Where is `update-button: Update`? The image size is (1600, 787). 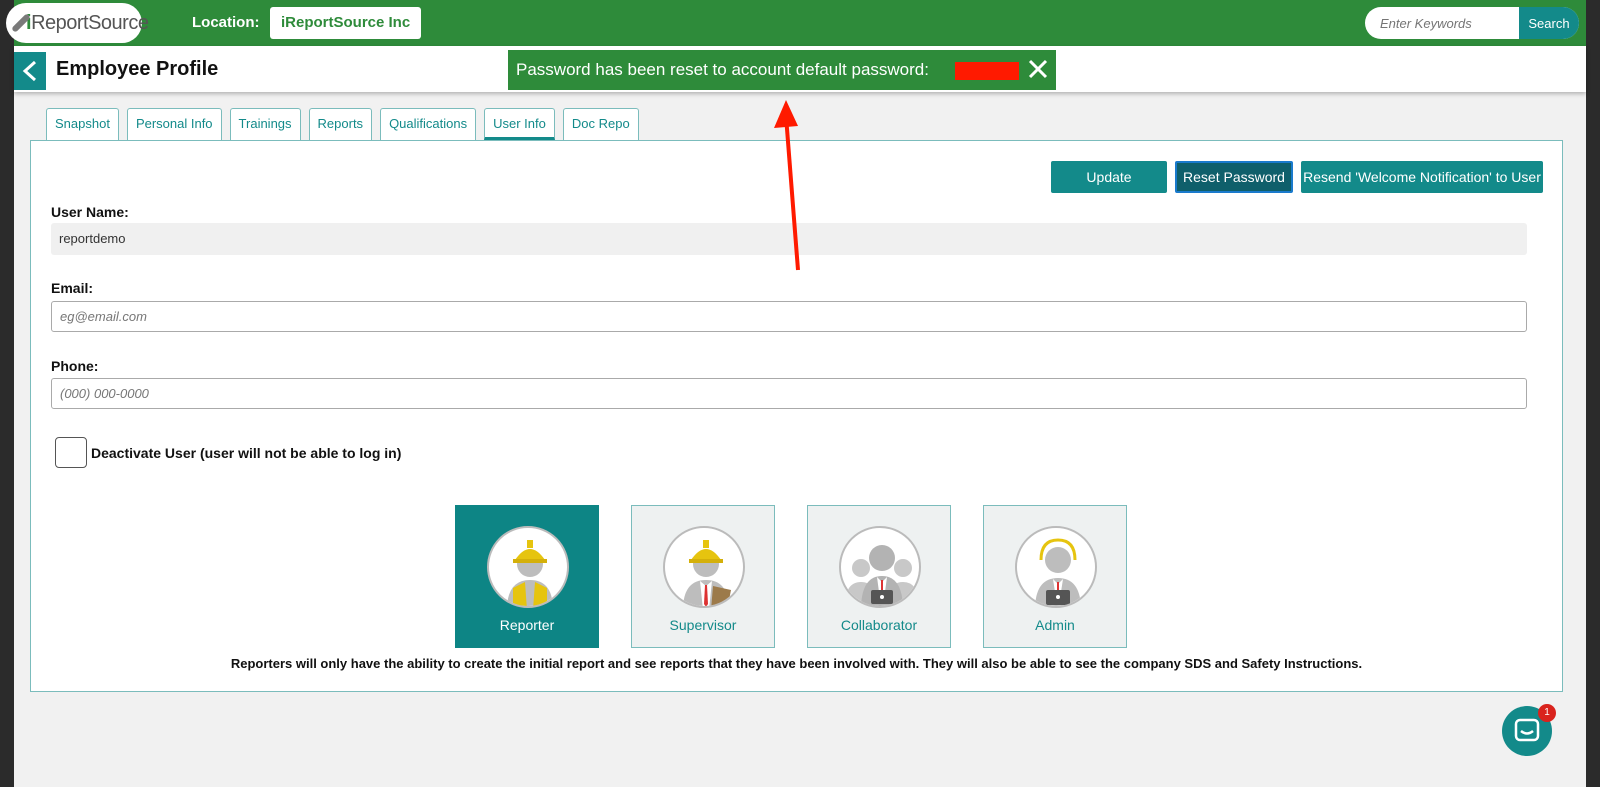
update-button: Update is located at coordinates (1109, 177).